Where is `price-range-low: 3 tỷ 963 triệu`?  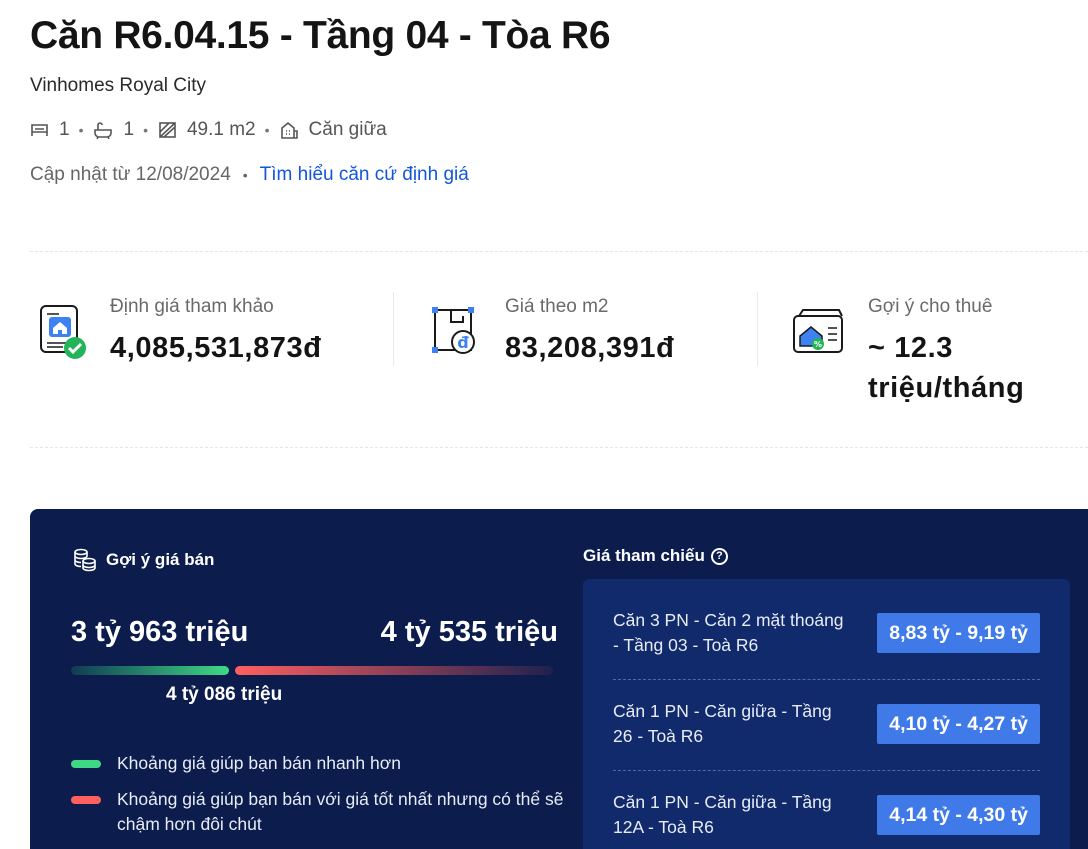 price-range-low: 3 tỷ 963 triệu is located at coordinates (160, 632).